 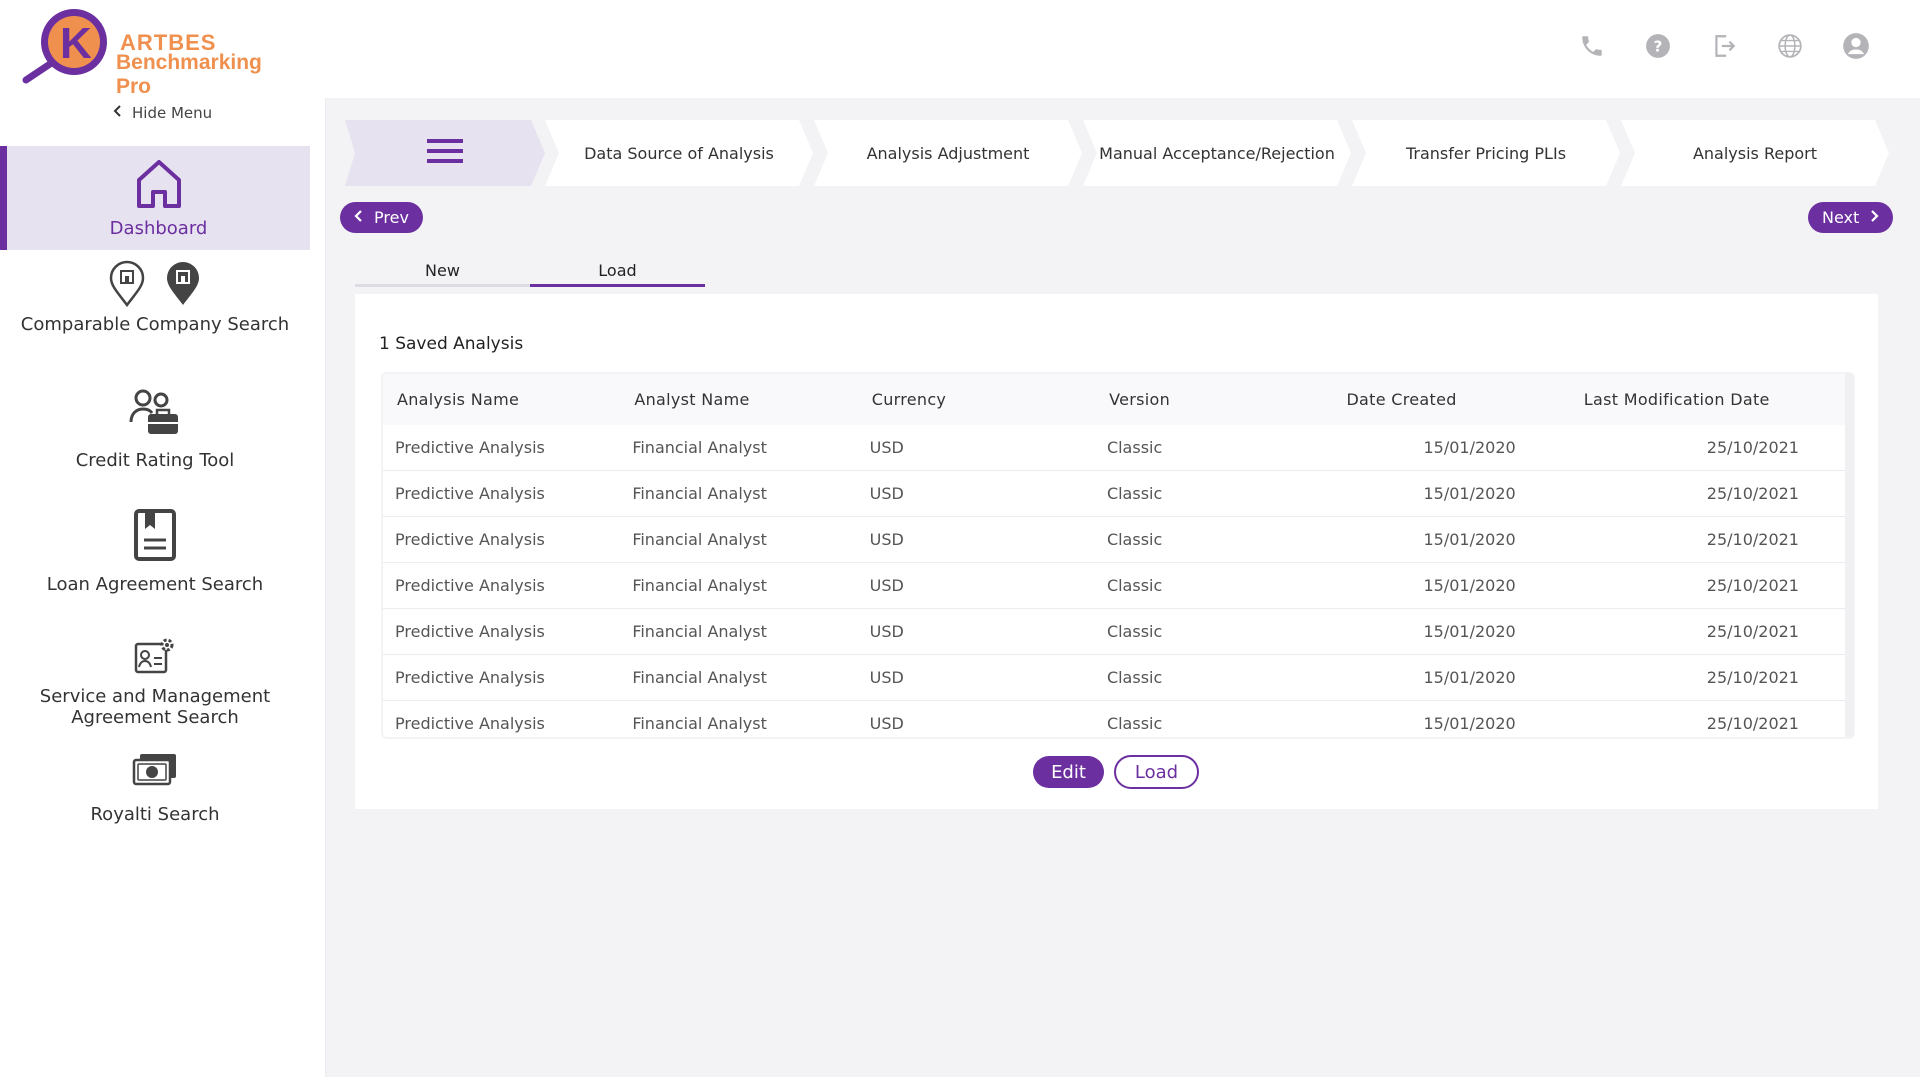 I want to click on sidebar-item-label: Service and Management Agreement Search, so click(x=155, y=707).